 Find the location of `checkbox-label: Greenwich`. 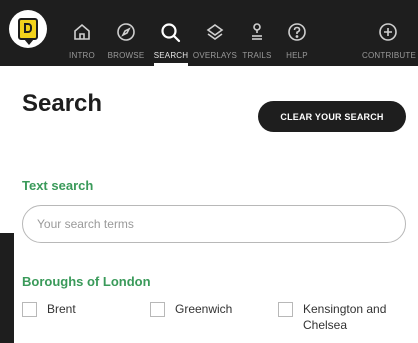

checkbox-label: Greenwich is located at coordinates (204, 309).